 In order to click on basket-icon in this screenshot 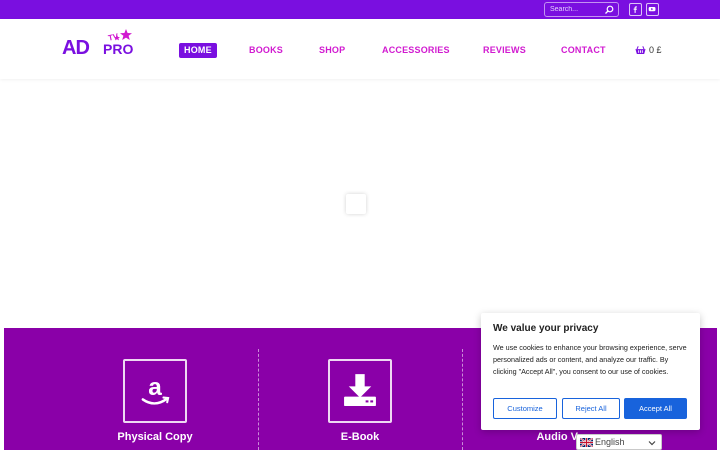, I will do `click(640, 50)`.